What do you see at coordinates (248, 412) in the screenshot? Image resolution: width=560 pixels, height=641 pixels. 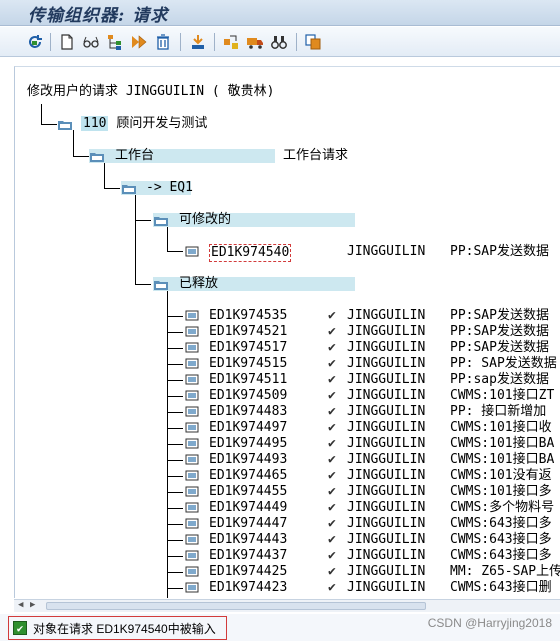 I see `request-id: ED1K974483` at bounding box center [248, 412].